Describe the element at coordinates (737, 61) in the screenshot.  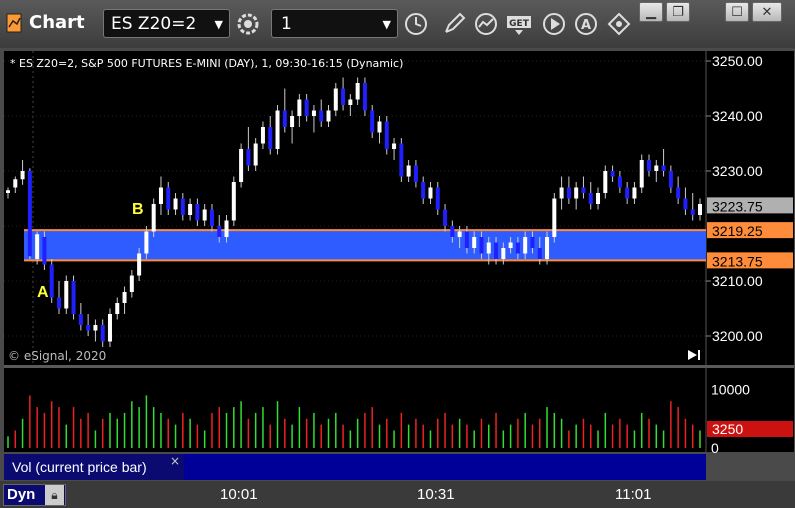
I see `price-tick-label: 3250.00` at that location.